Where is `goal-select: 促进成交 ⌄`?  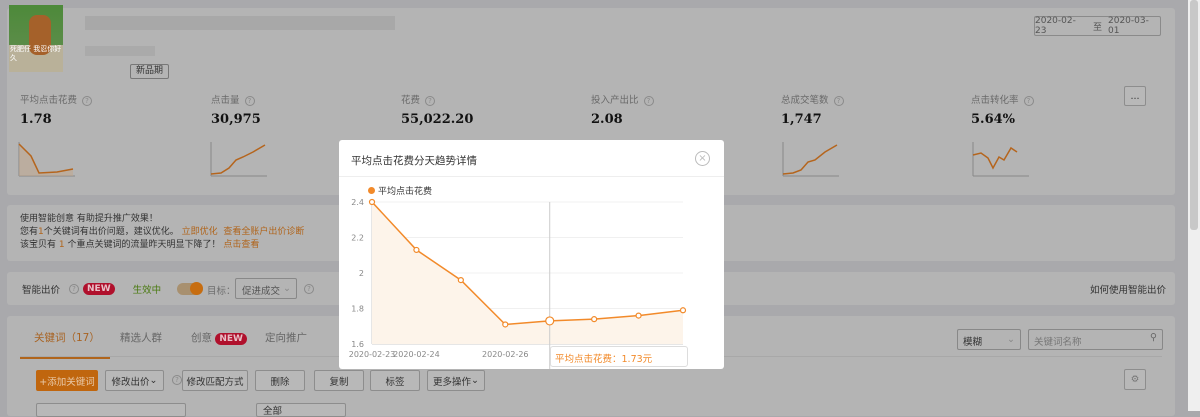
goal-select: 促进成交 ⌄ is located at coordinates (266, 288).